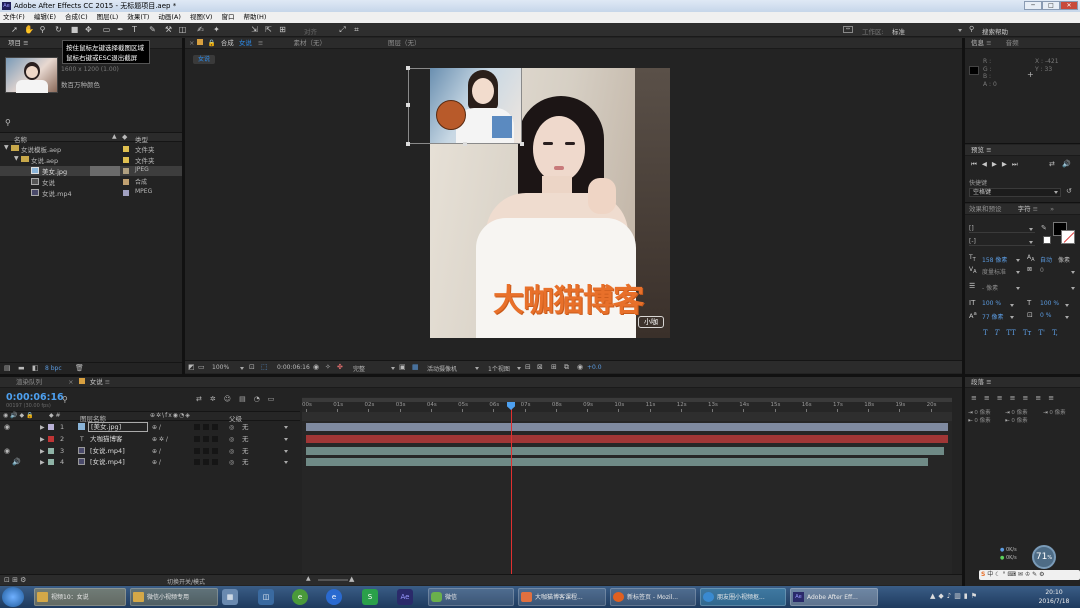 This screenshot has height=608, width=1080. I want to click on layer-1-duration-bar, so click(627, 427).